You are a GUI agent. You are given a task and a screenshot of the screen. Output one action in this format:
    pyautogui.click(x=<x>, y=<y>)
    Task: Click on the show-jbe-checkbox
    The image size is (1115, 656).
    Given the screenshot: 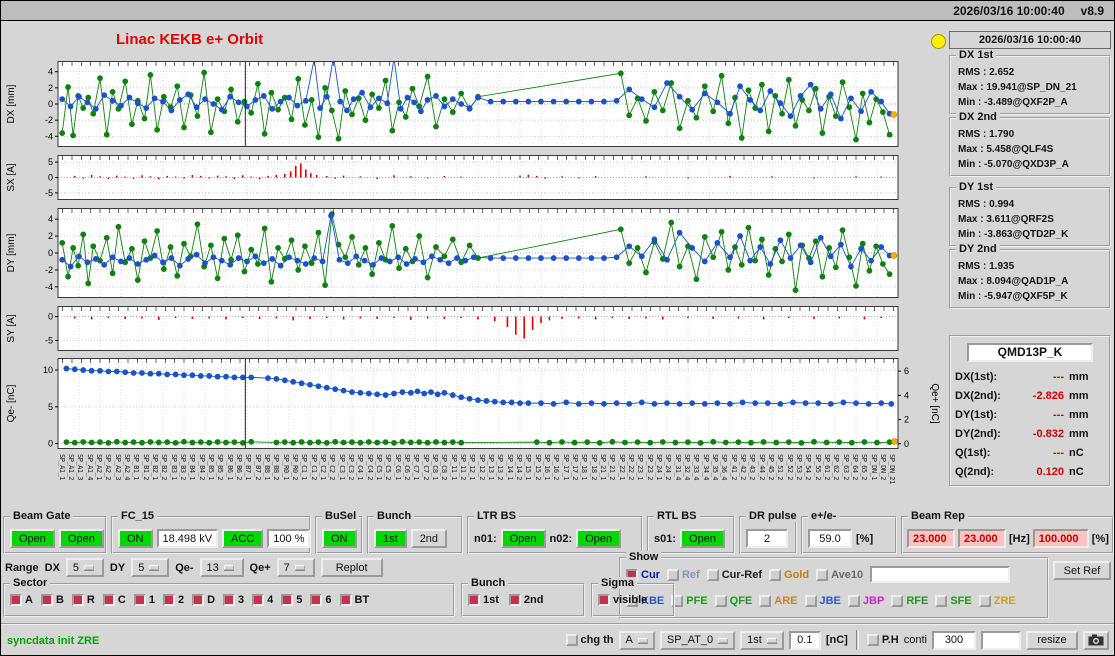 What is the action you would take?
    pyautogui.click(x=810, y=601)
    